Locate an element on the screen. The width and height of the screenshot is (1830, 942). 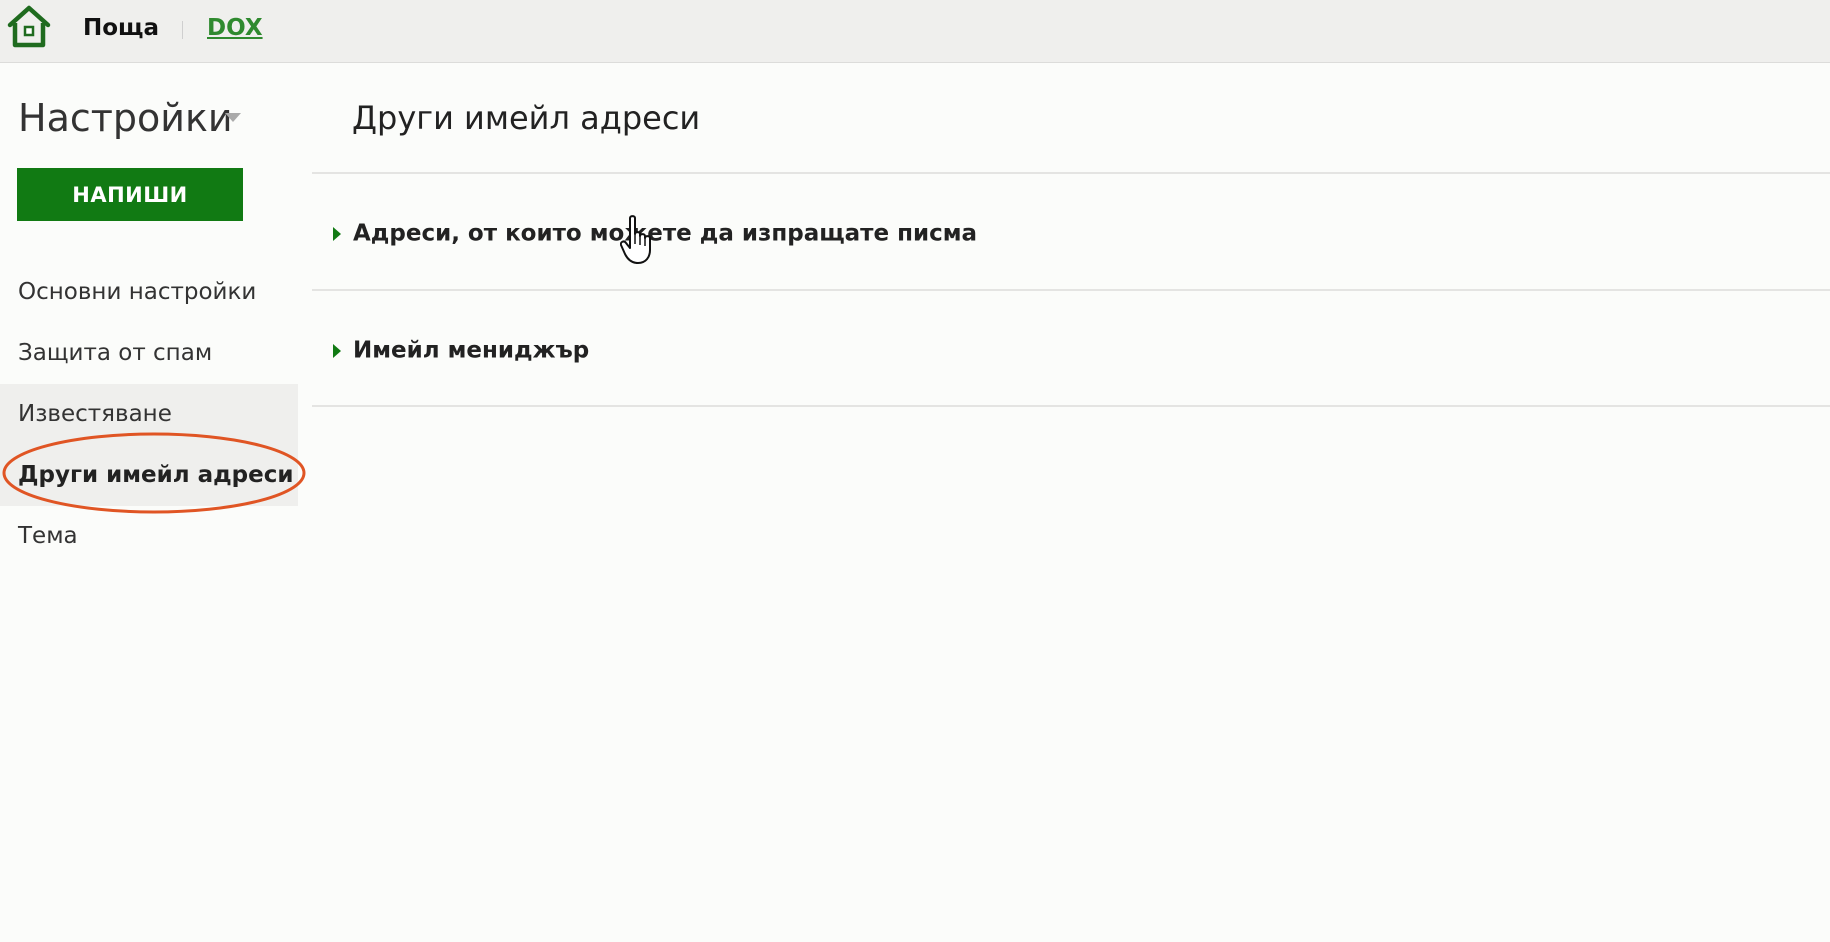
caret-down-icon is located at coordinates (233, 117).